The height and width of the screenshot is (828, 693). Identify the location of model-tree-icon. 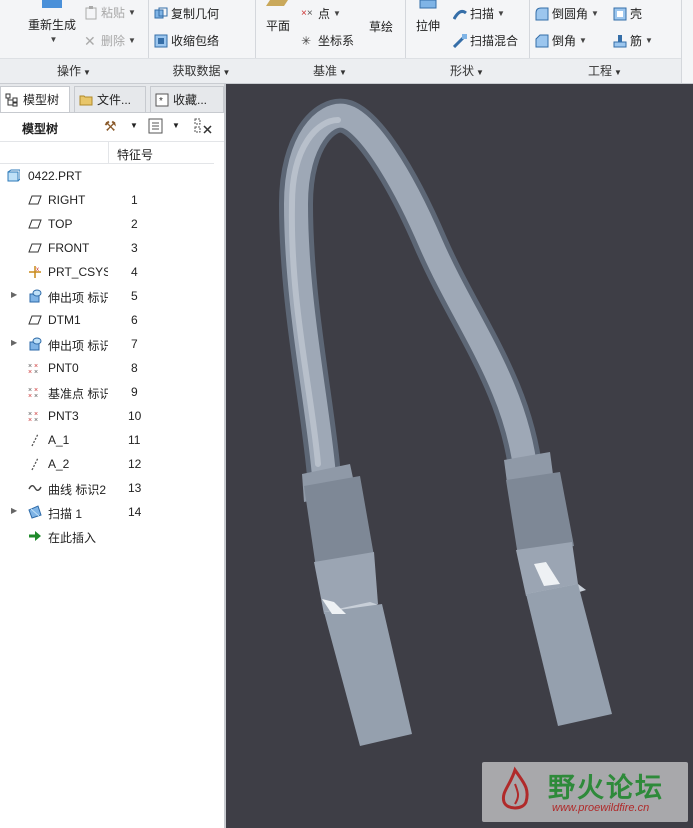
(11, 100).